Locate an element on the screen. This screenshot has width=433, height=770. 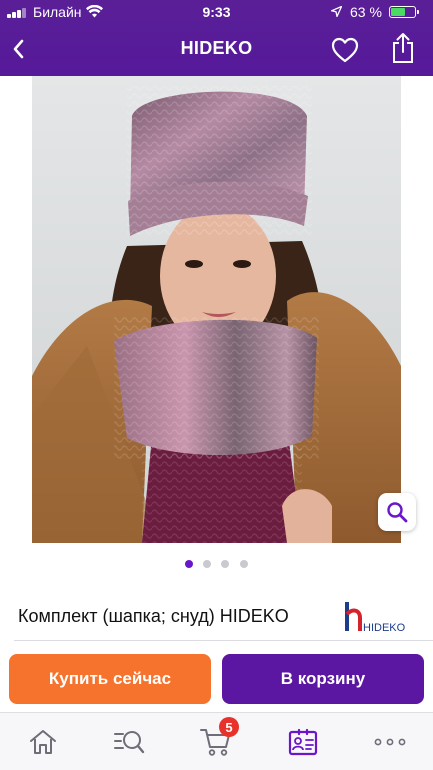
more-icon is located at coordinates (390, 742).